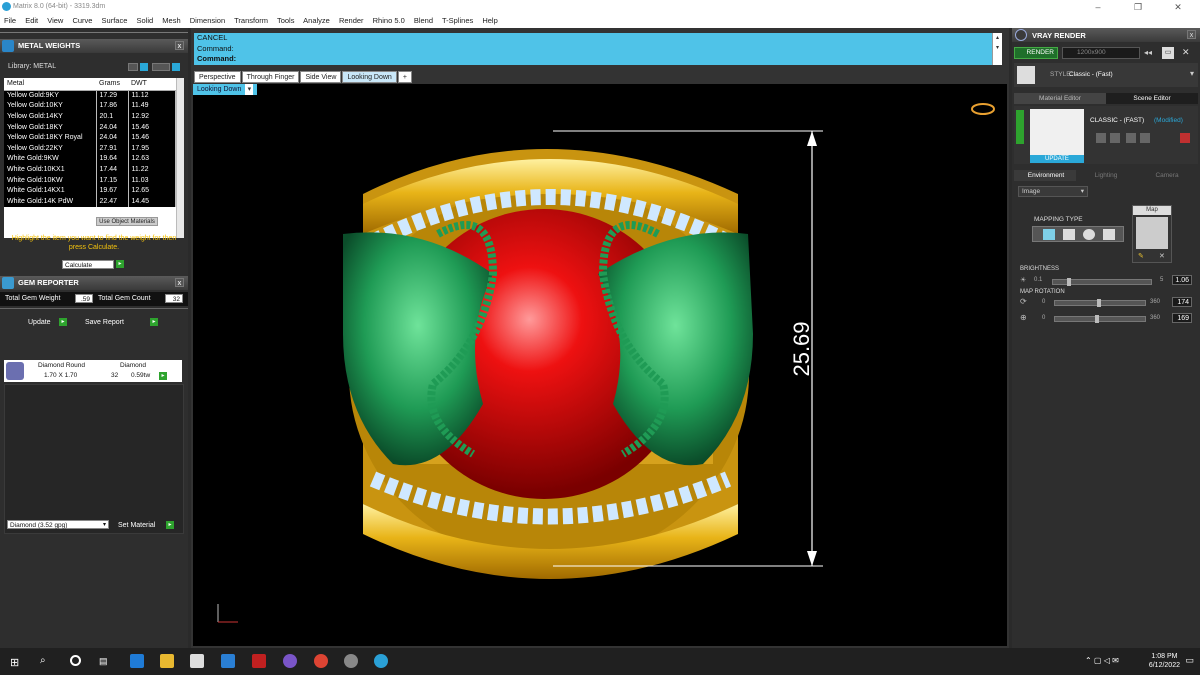 This screenshot has width=1200, height=675. What do you see at coordinates (112, 84) in the screenshot?
I see `column-header-grams: Grams` at bounding box center [112, 84].